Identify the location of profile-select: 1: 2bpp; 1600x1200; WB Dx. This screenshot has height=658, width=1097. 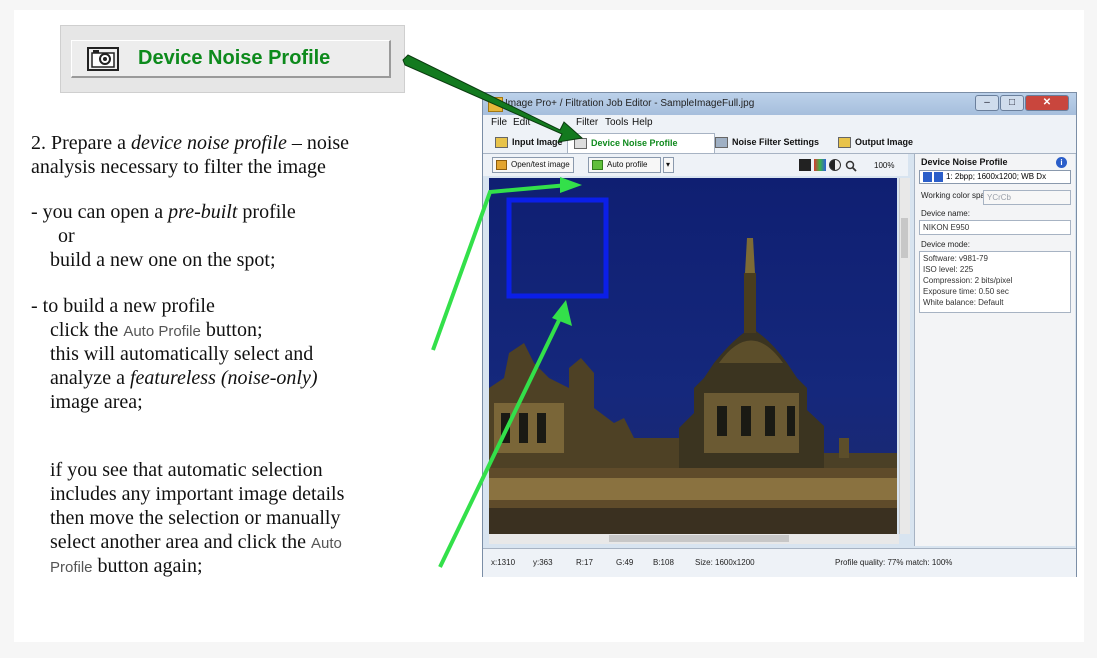
(995, 177).